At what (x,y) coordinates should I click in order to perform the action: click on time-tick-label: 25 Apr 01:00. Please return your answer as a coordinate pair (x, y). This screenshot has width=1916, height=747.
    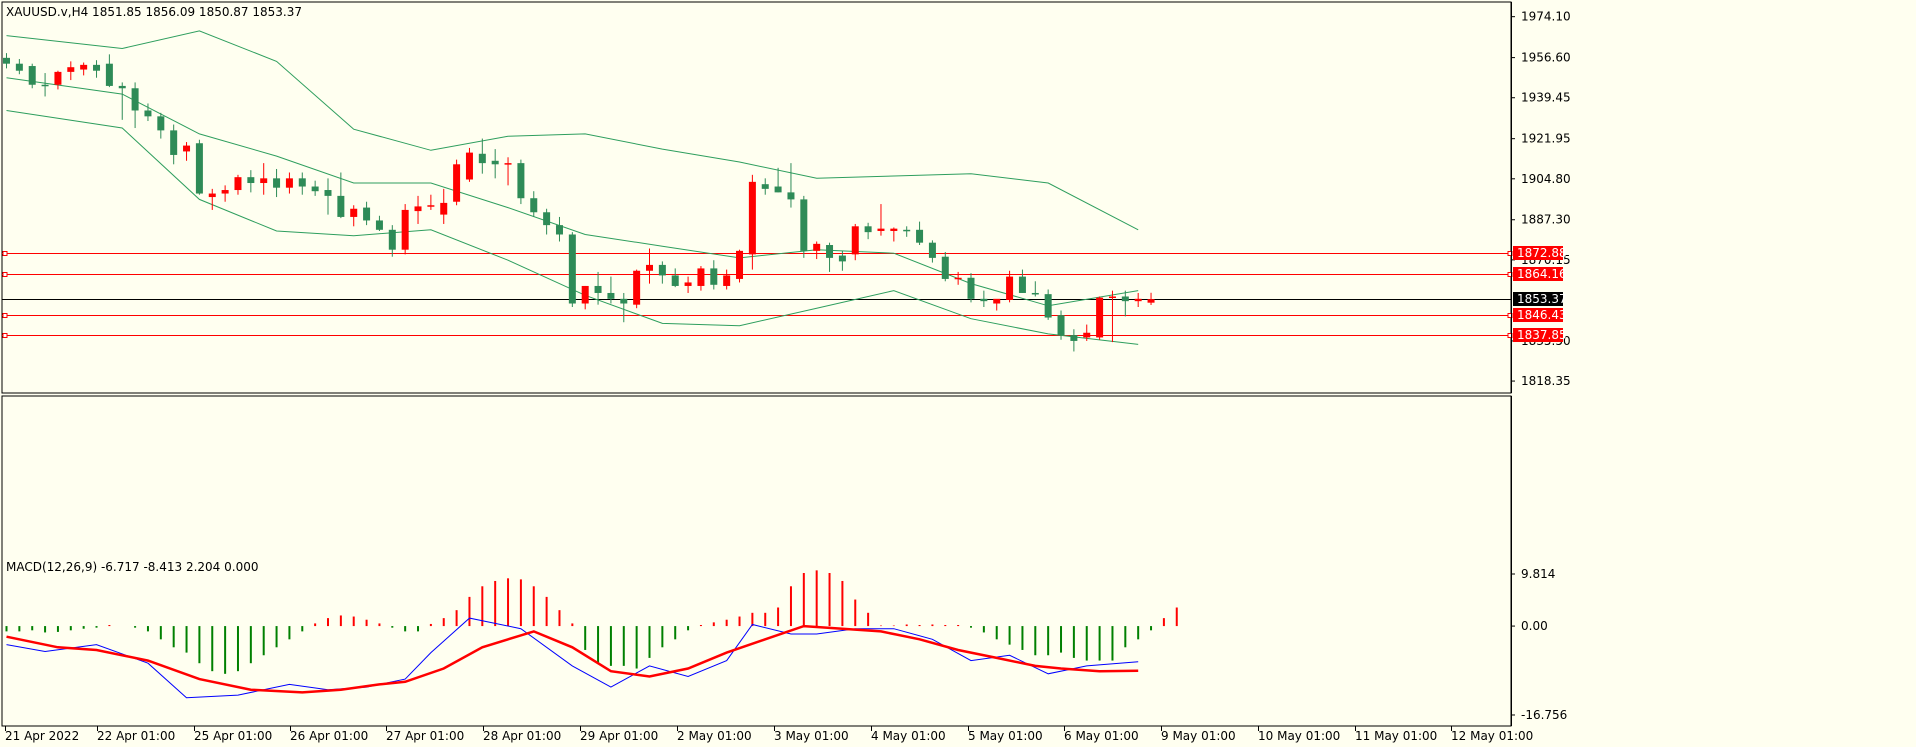
    Looking at the image, I should click on (233, 736).